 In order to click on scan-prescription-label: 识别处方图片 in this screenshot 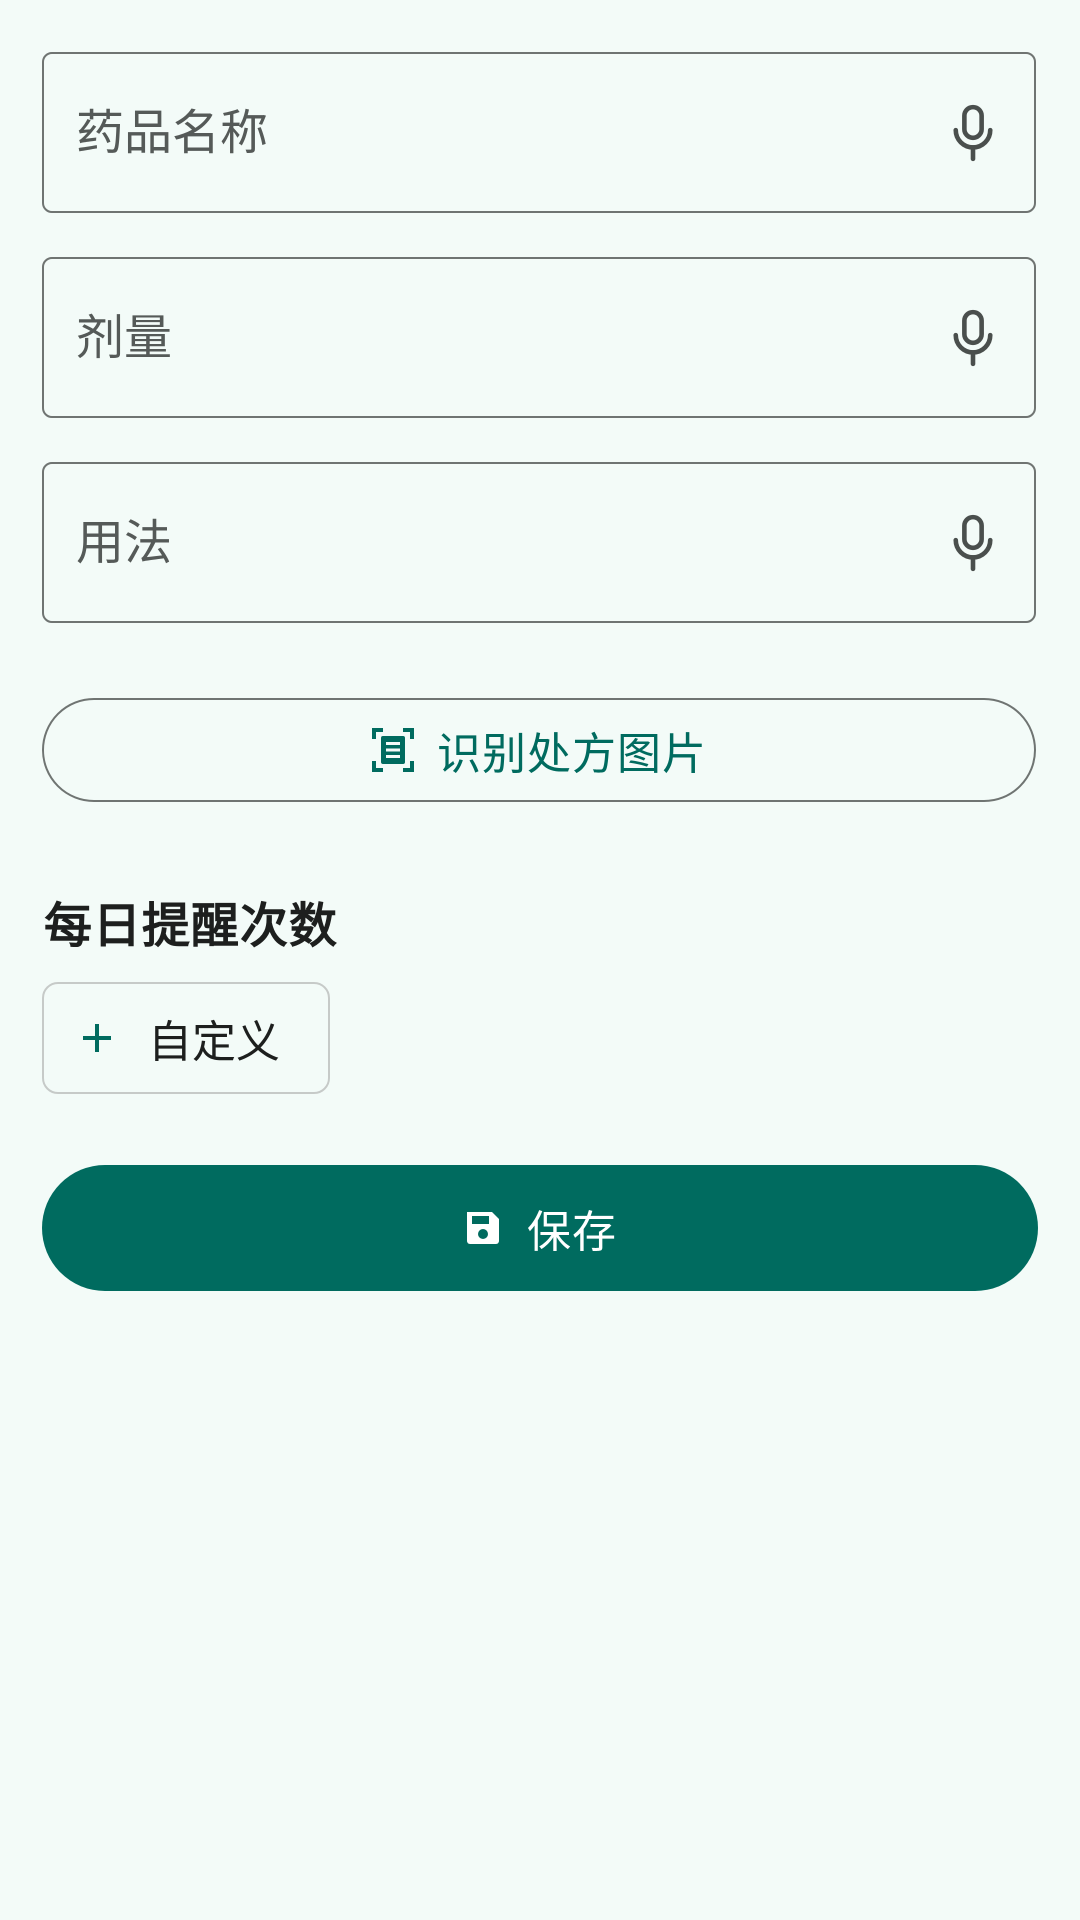, I will do `click(572, 754)`.